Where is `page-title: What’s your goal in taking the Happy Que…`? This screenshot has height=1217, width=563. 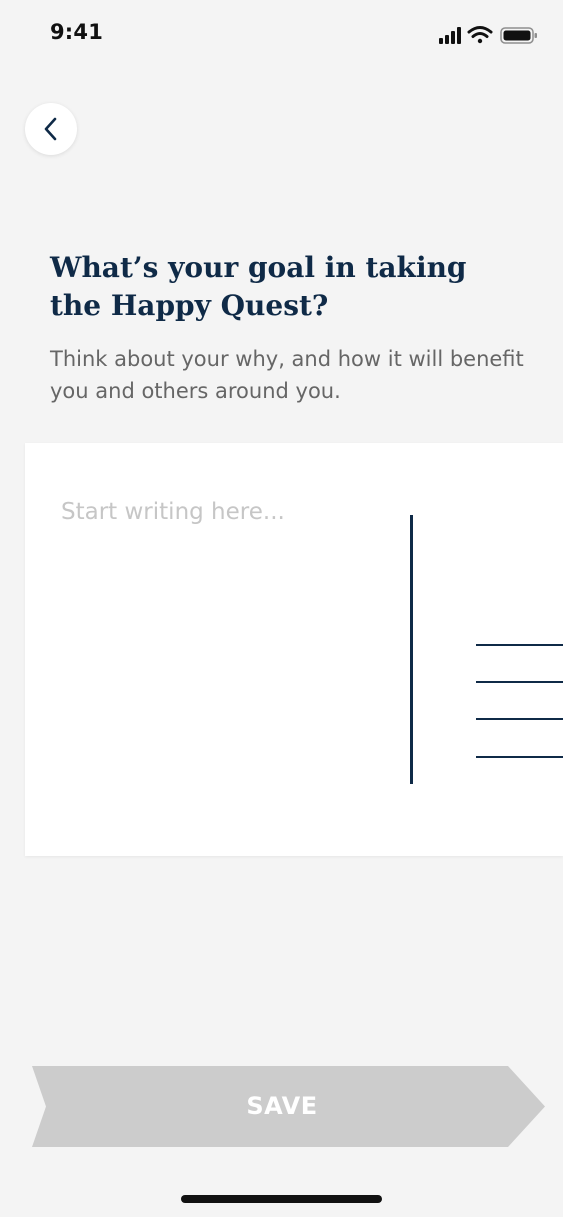 page-title: What’s your goal in taking the Happy Que… is located at coordinates (258, 286).